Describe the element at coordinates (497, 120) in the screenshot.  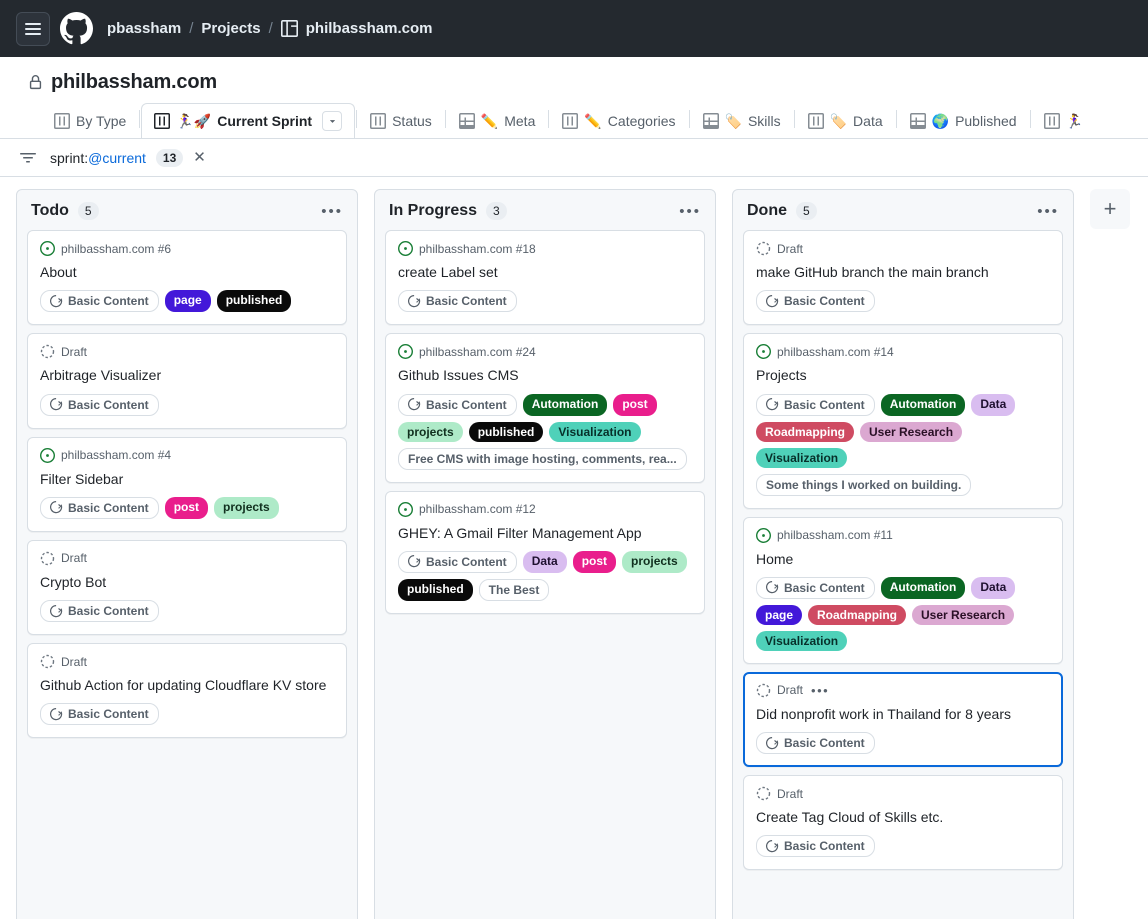
I see `tab-meta: ✏️ Meta` at that location.